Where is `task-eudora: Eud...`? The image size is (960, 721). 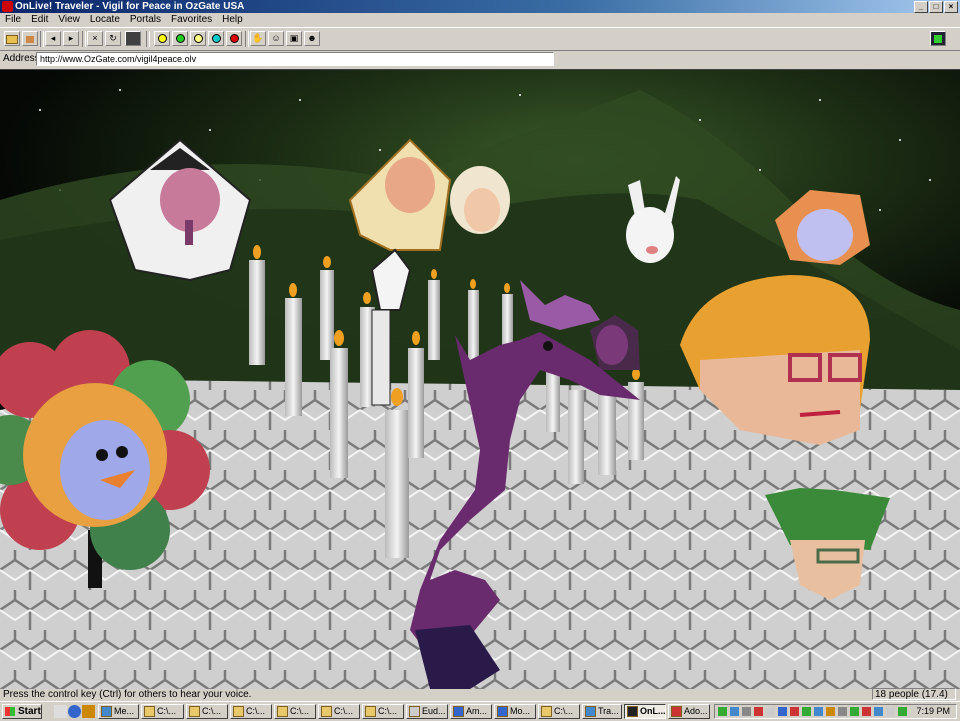 task-eudora: Eud... is located at coordinates (427, 711).